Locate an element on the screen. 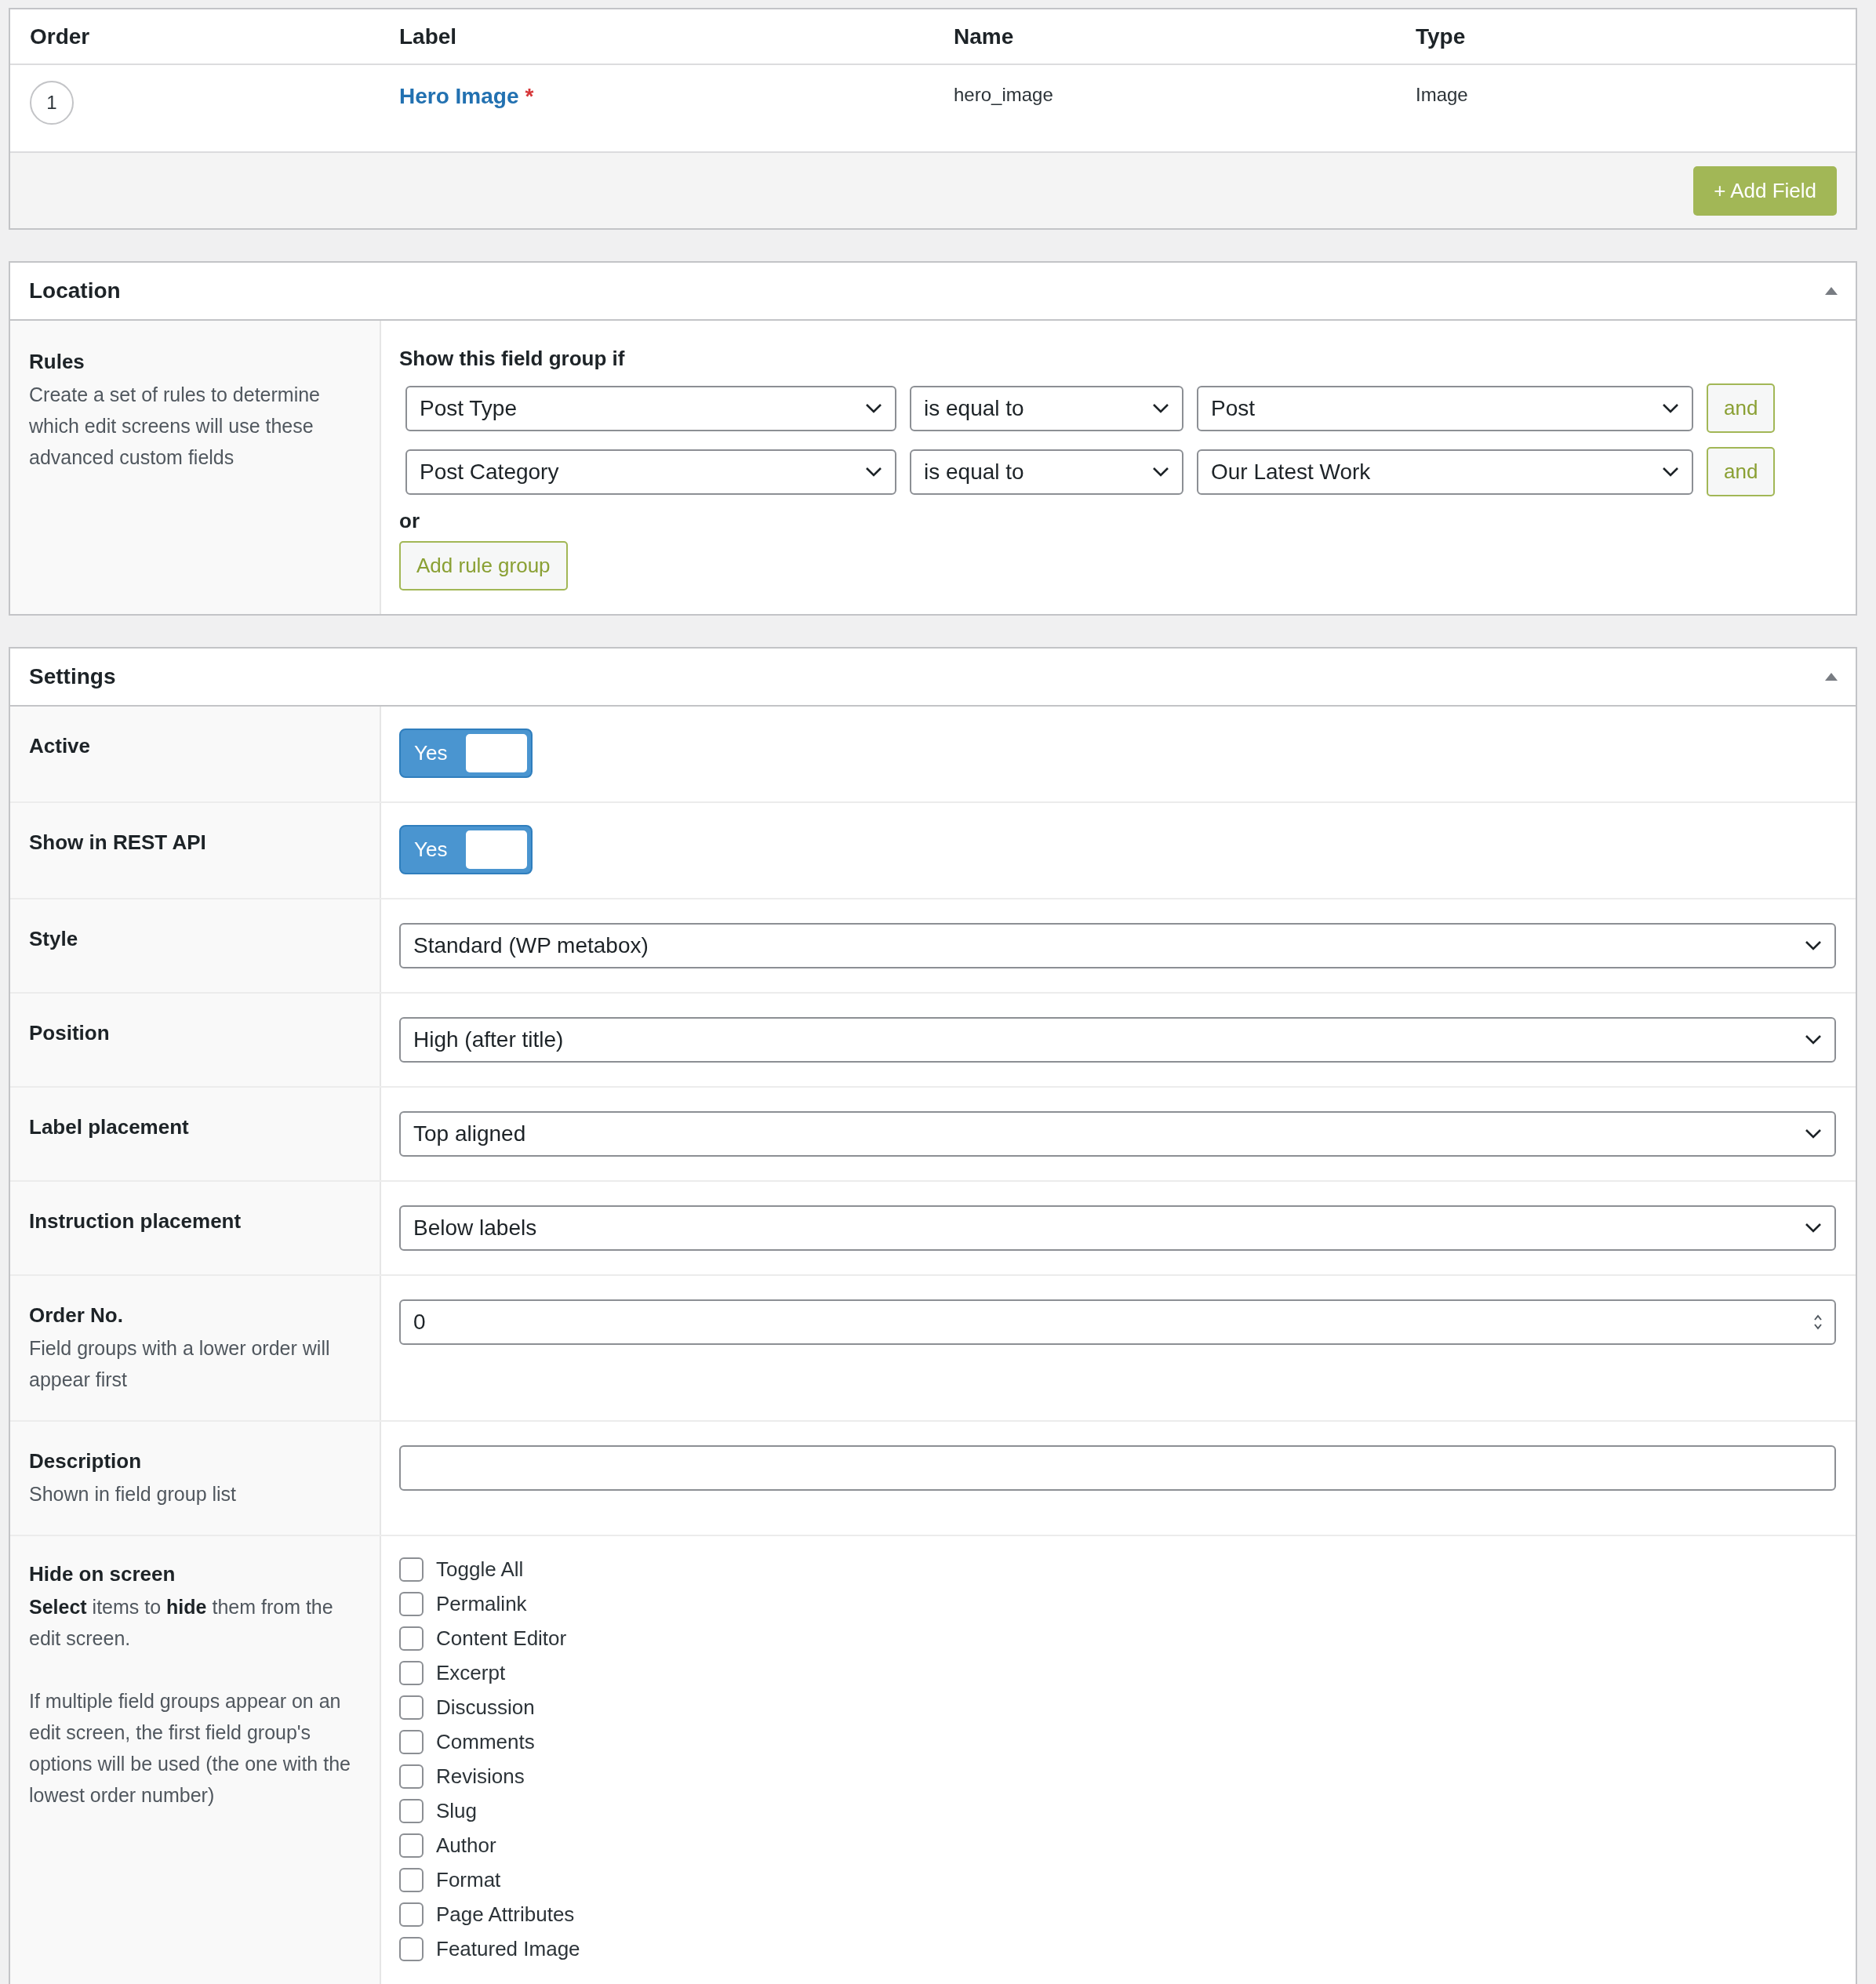 Image resolution: width=1876 pixels, height=1984 pixels. select-field: Top aligned is located at coordinates (1117, 1134).